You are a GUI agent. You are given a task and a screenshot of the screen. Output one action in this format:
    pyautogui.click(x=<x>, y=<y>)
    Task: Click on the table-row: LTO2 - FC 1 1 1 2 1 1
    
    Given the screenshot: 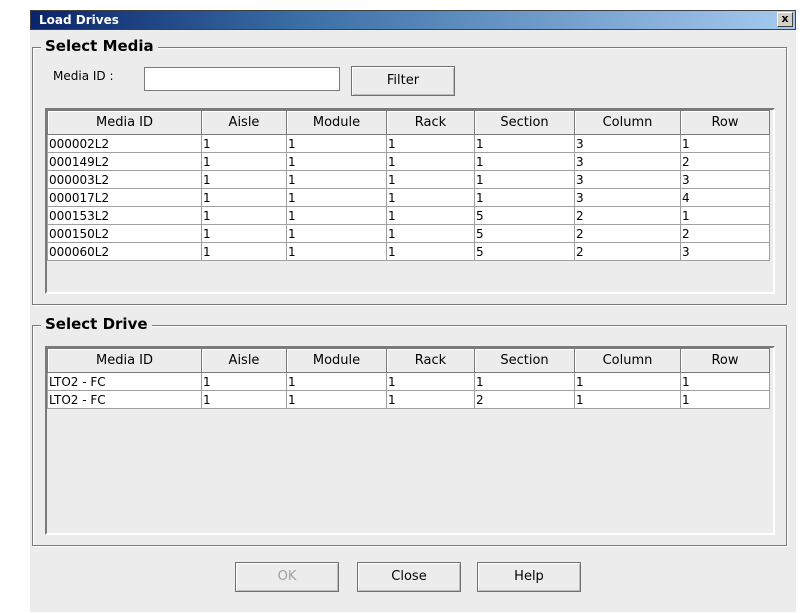 What is the action you would take?
    pyautogui.click(x=408, y=399)
    